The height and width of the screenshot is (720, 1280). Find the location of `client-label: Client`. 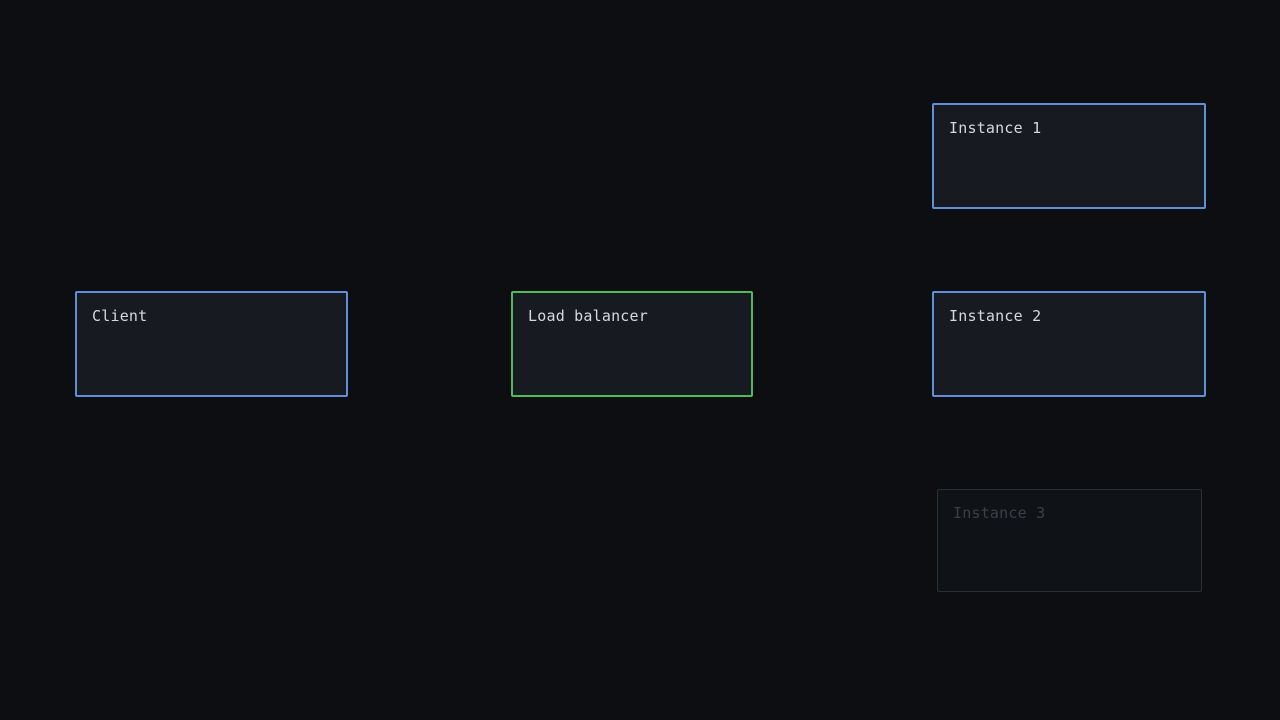

client-label: Client is located at coordinates (120, 316).